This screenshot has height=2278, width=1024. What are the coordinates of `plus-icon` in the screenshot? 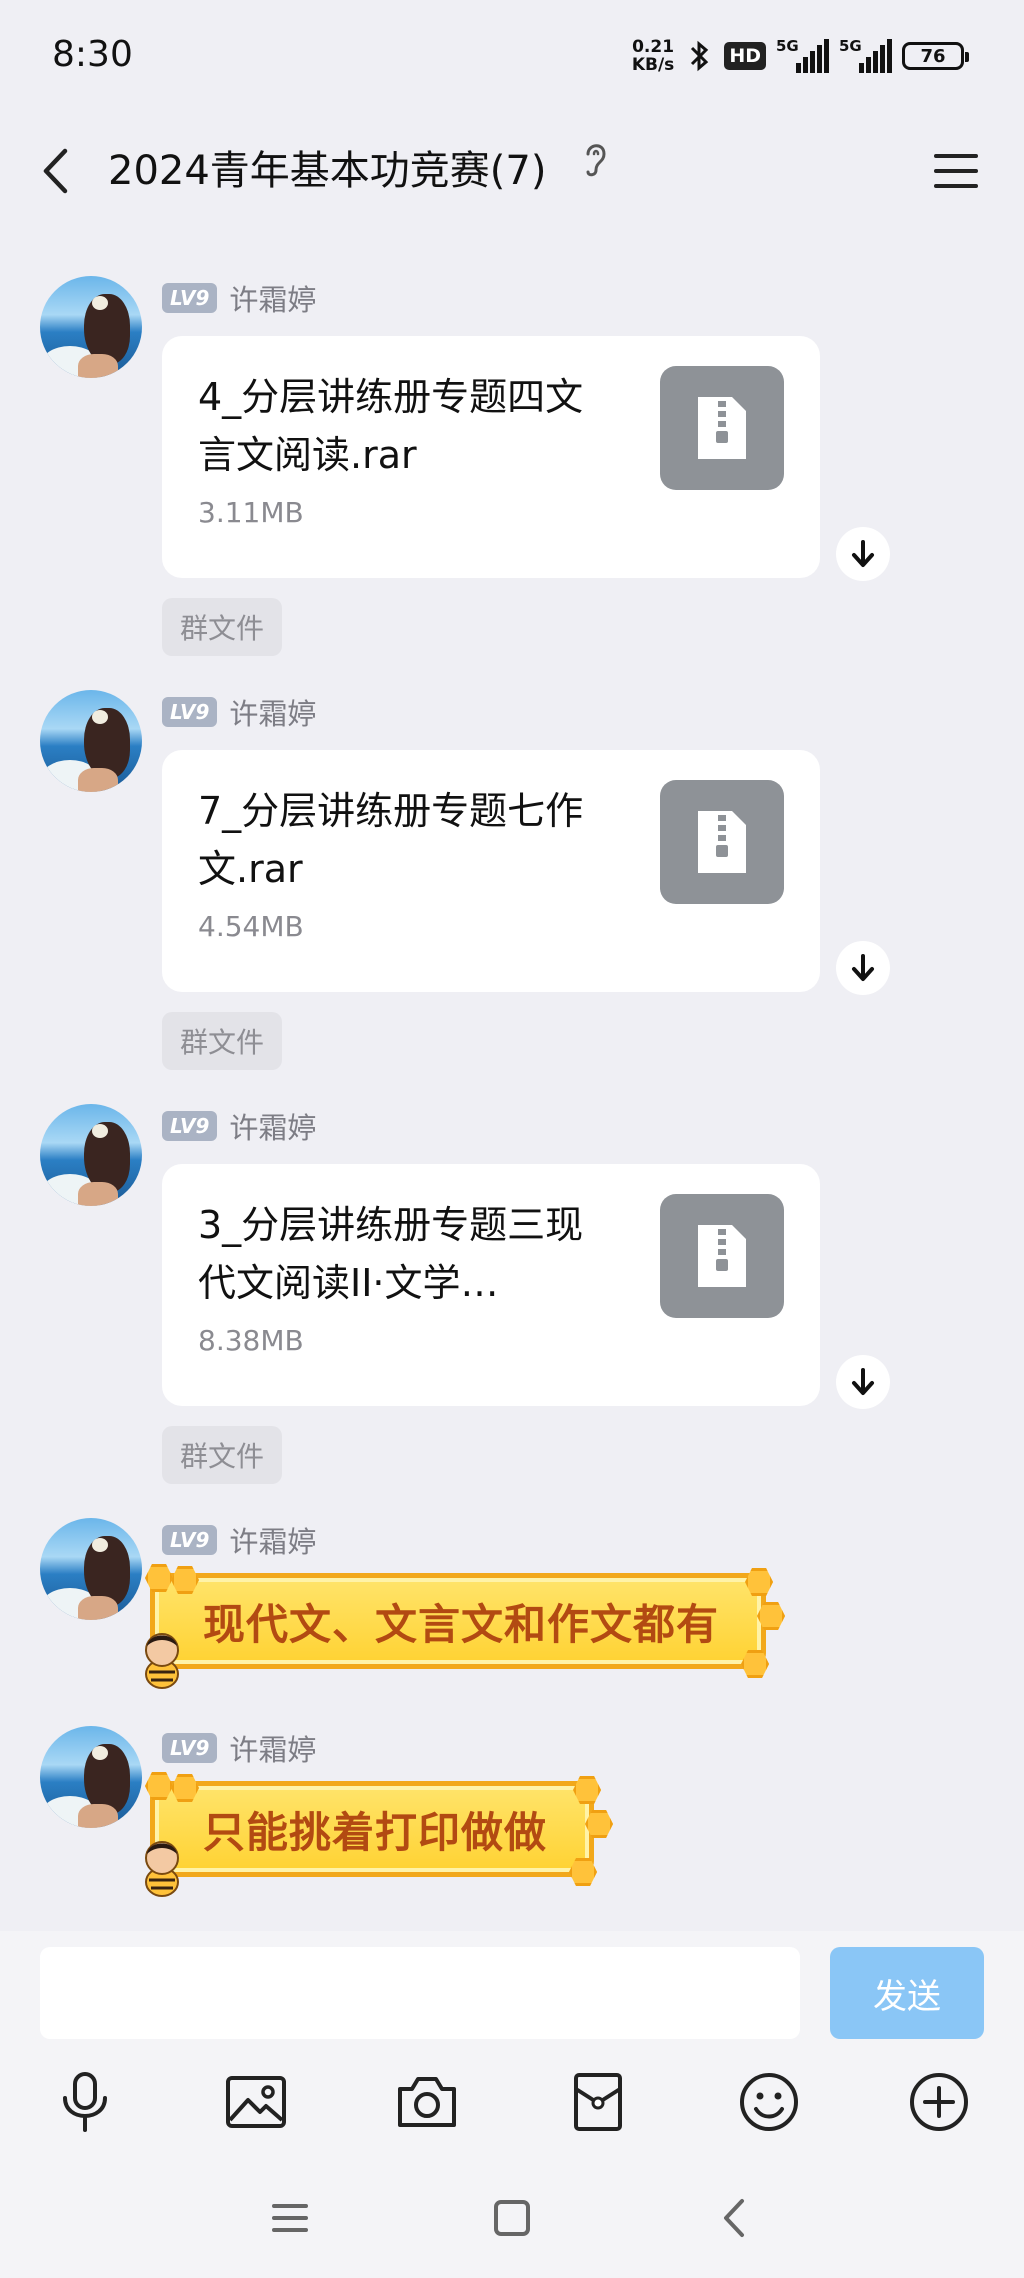 It's located at (939, 2102).